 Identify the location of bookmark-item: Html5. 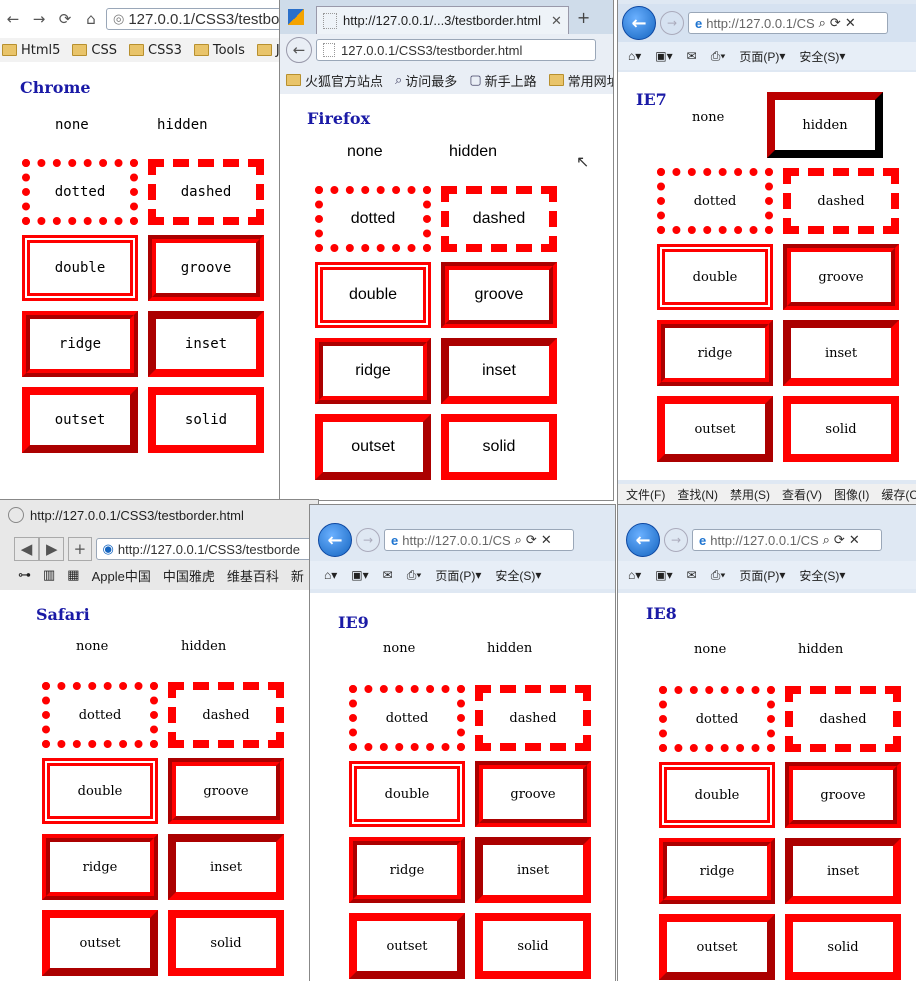
(31, 50).